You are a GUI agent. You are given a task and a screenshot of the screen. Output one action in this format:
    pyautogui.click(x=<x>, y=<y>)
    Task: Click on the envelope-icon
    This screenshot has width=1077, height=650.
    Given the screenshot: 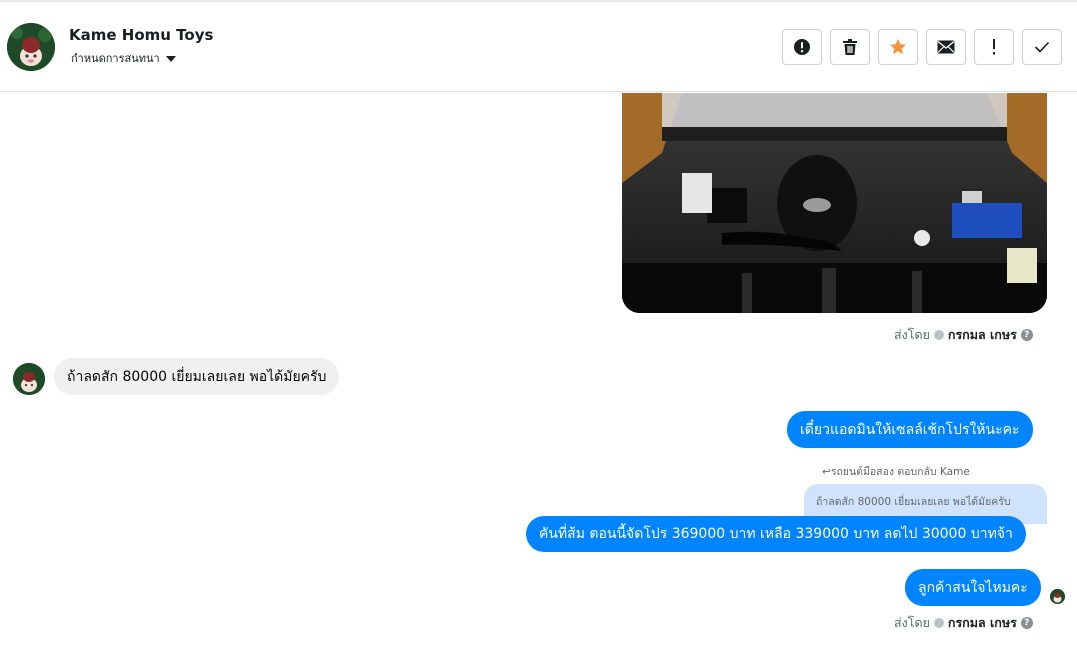 What is the action you would take?
    pyautogui.click(x=946, y=47)
    